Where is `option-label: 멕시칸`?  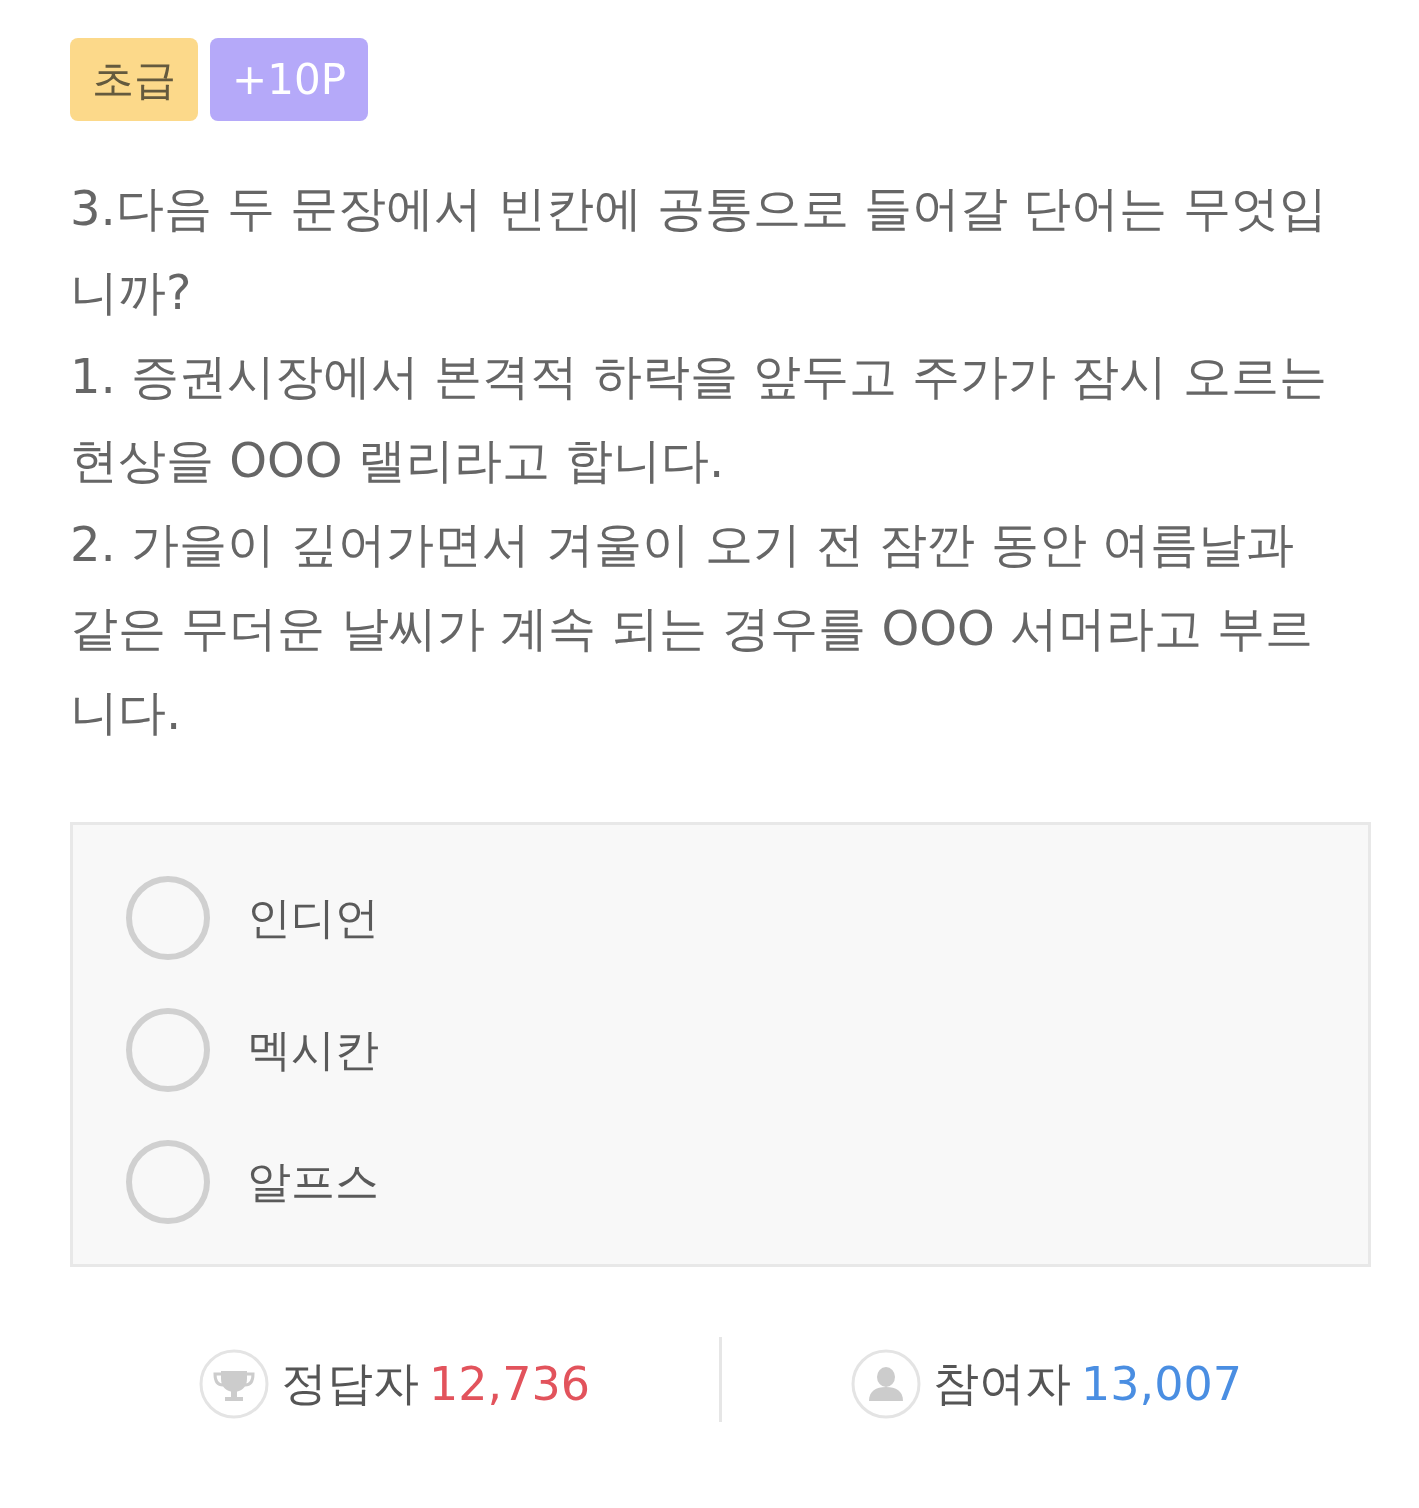 option-label: 멕시칸 is located at coordinates (313, 1050).